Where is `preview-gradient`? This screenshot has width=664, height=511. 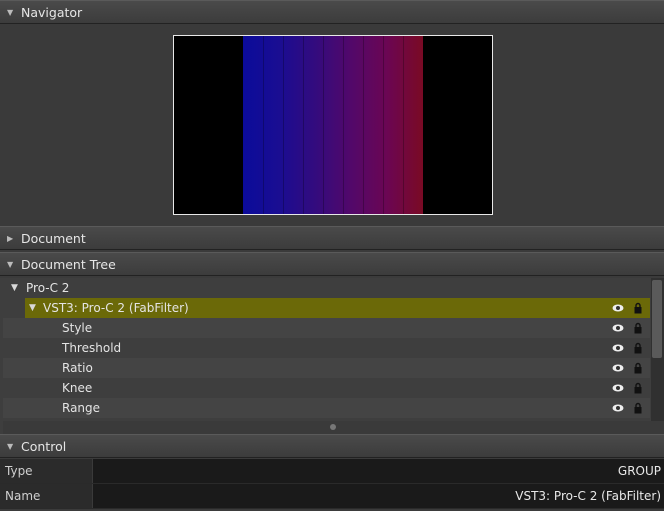
preview-gradient is located at coordinates (333, 125).